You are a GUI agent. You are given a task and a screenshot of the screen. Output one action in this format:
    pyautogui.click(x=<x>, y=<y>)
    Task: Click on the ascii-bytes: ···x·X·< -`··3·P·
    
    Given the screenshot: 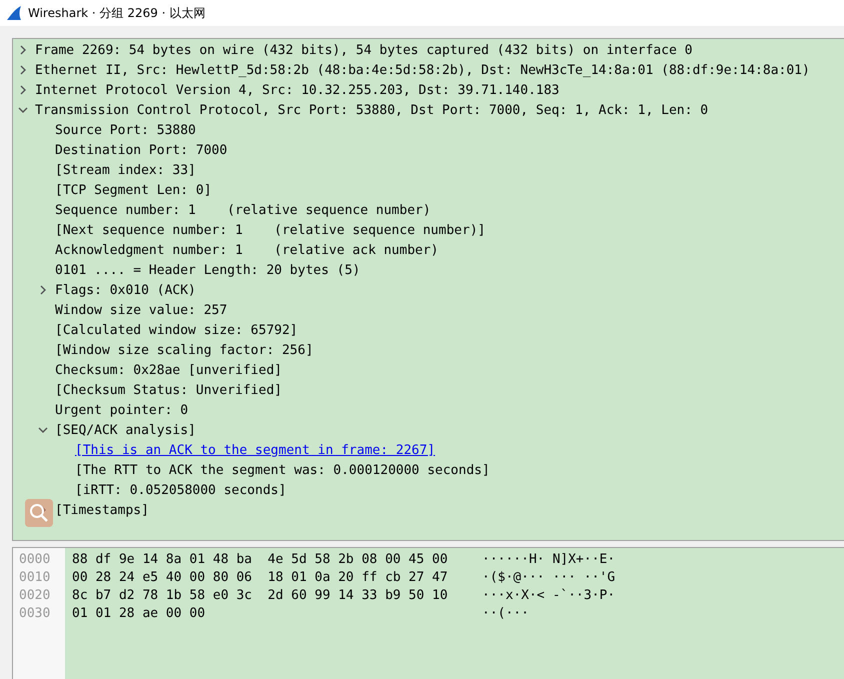 What is the action you would take?
    pyautogui.click(x=549, y=595)
    